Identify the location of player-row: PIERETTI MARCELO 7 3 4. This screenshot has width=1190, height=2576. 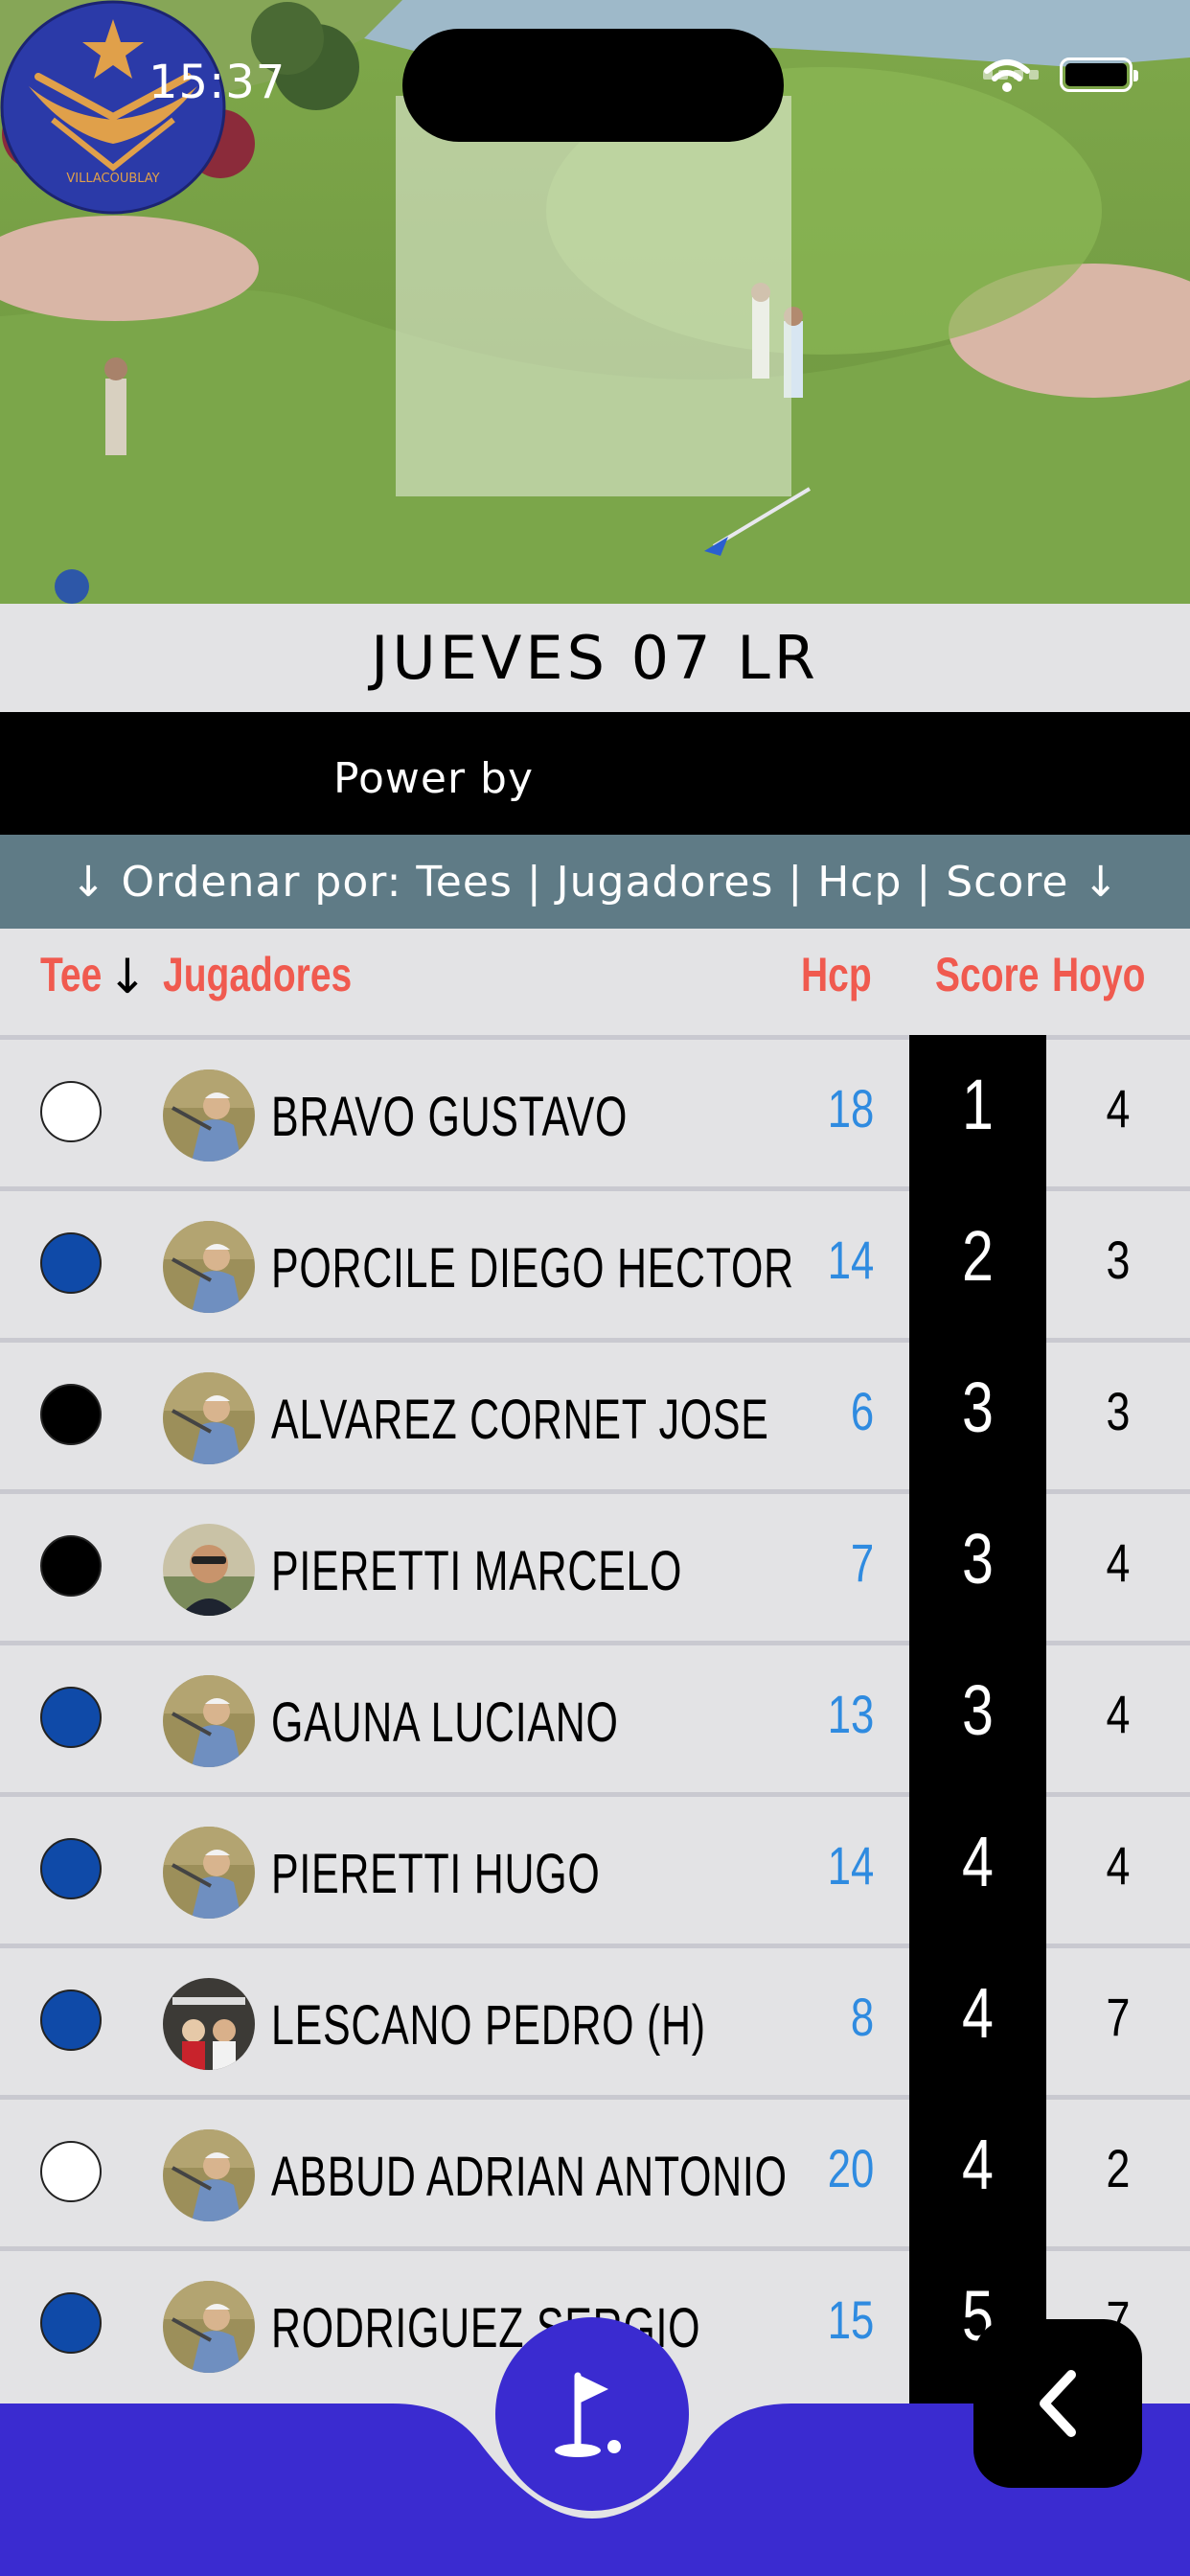
(595, 1565).